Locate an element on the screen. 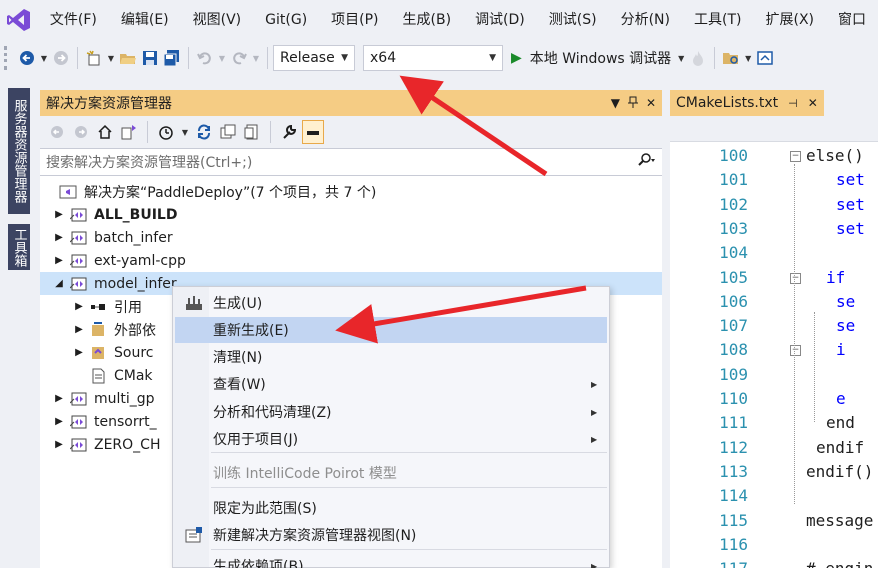 This screenshot has height=568, width=878. solution-node: 解决方案“PaddleDeploy”(7 个项目，共 7 个) is located at coordinates (351, 191).